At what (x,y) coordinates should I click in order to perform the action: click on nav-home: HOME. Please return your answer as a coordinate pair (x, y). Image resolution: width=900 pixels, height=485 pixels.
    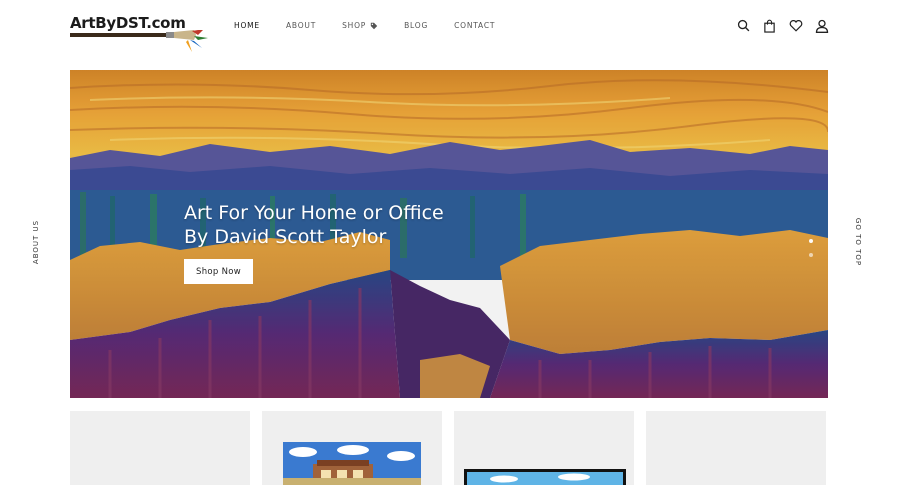
    Looking at the image, I should click on (247, 25).